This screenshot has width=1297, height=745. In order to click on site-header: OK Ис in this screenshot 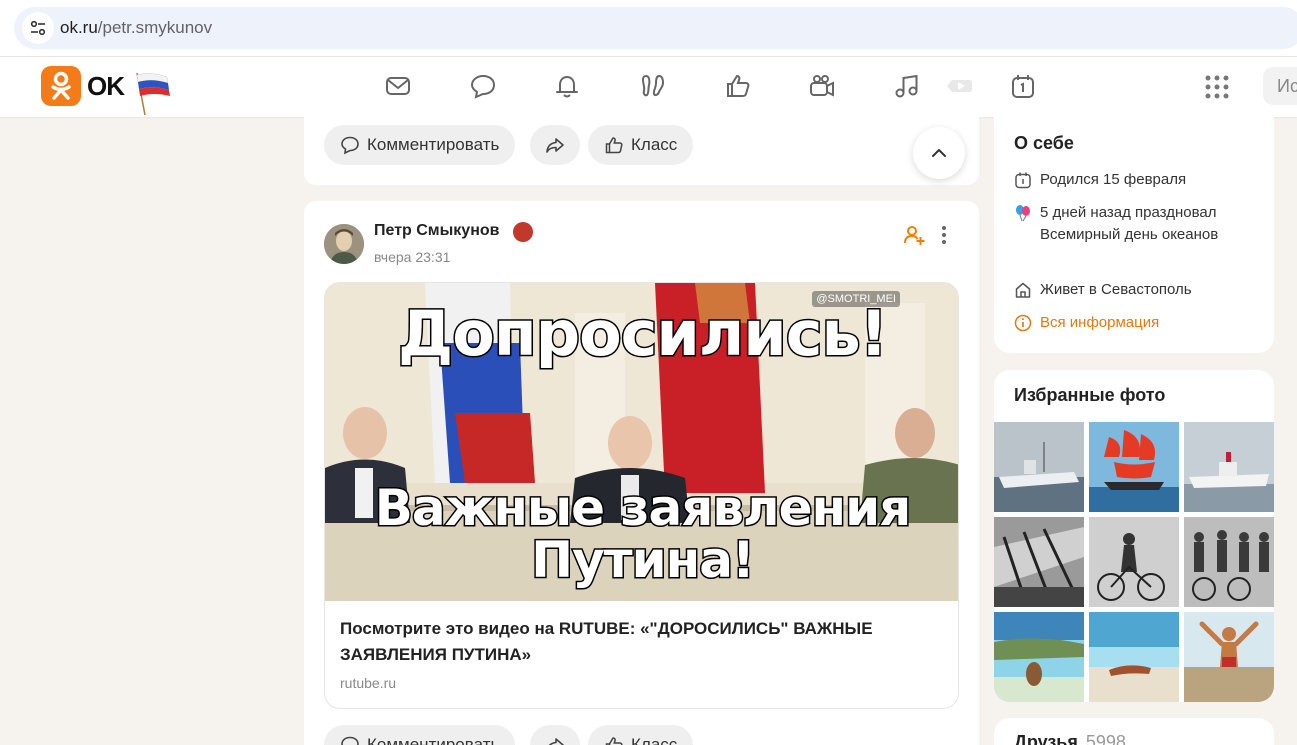, I will do `click(648, 87)`.